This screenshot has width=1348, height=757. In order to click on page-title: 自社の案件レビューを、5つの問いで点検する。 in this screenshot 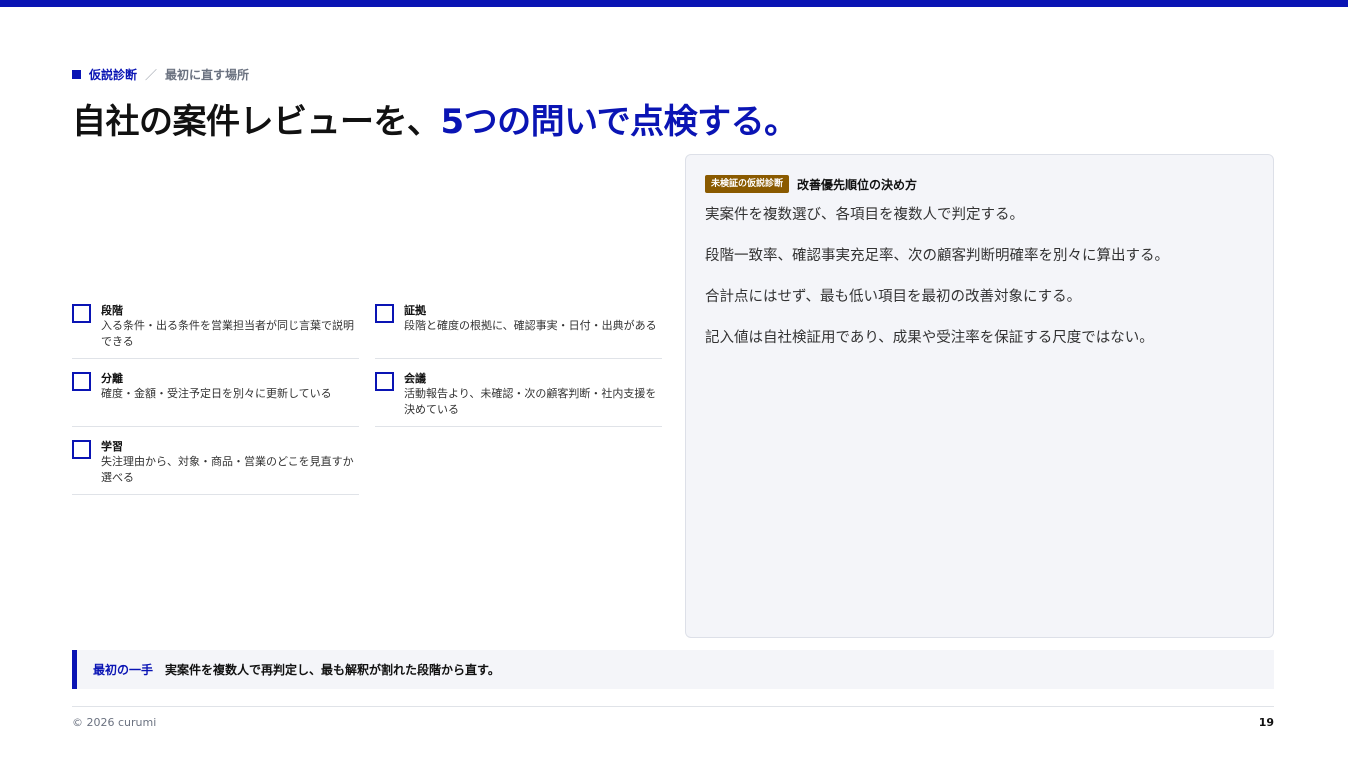, I will do `click(435, 118)`.